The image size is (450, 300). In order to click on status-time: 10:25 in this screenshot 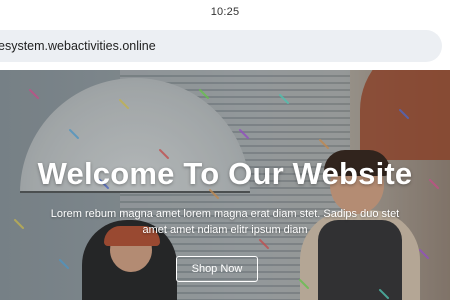, I will do `click(225, 12)`.